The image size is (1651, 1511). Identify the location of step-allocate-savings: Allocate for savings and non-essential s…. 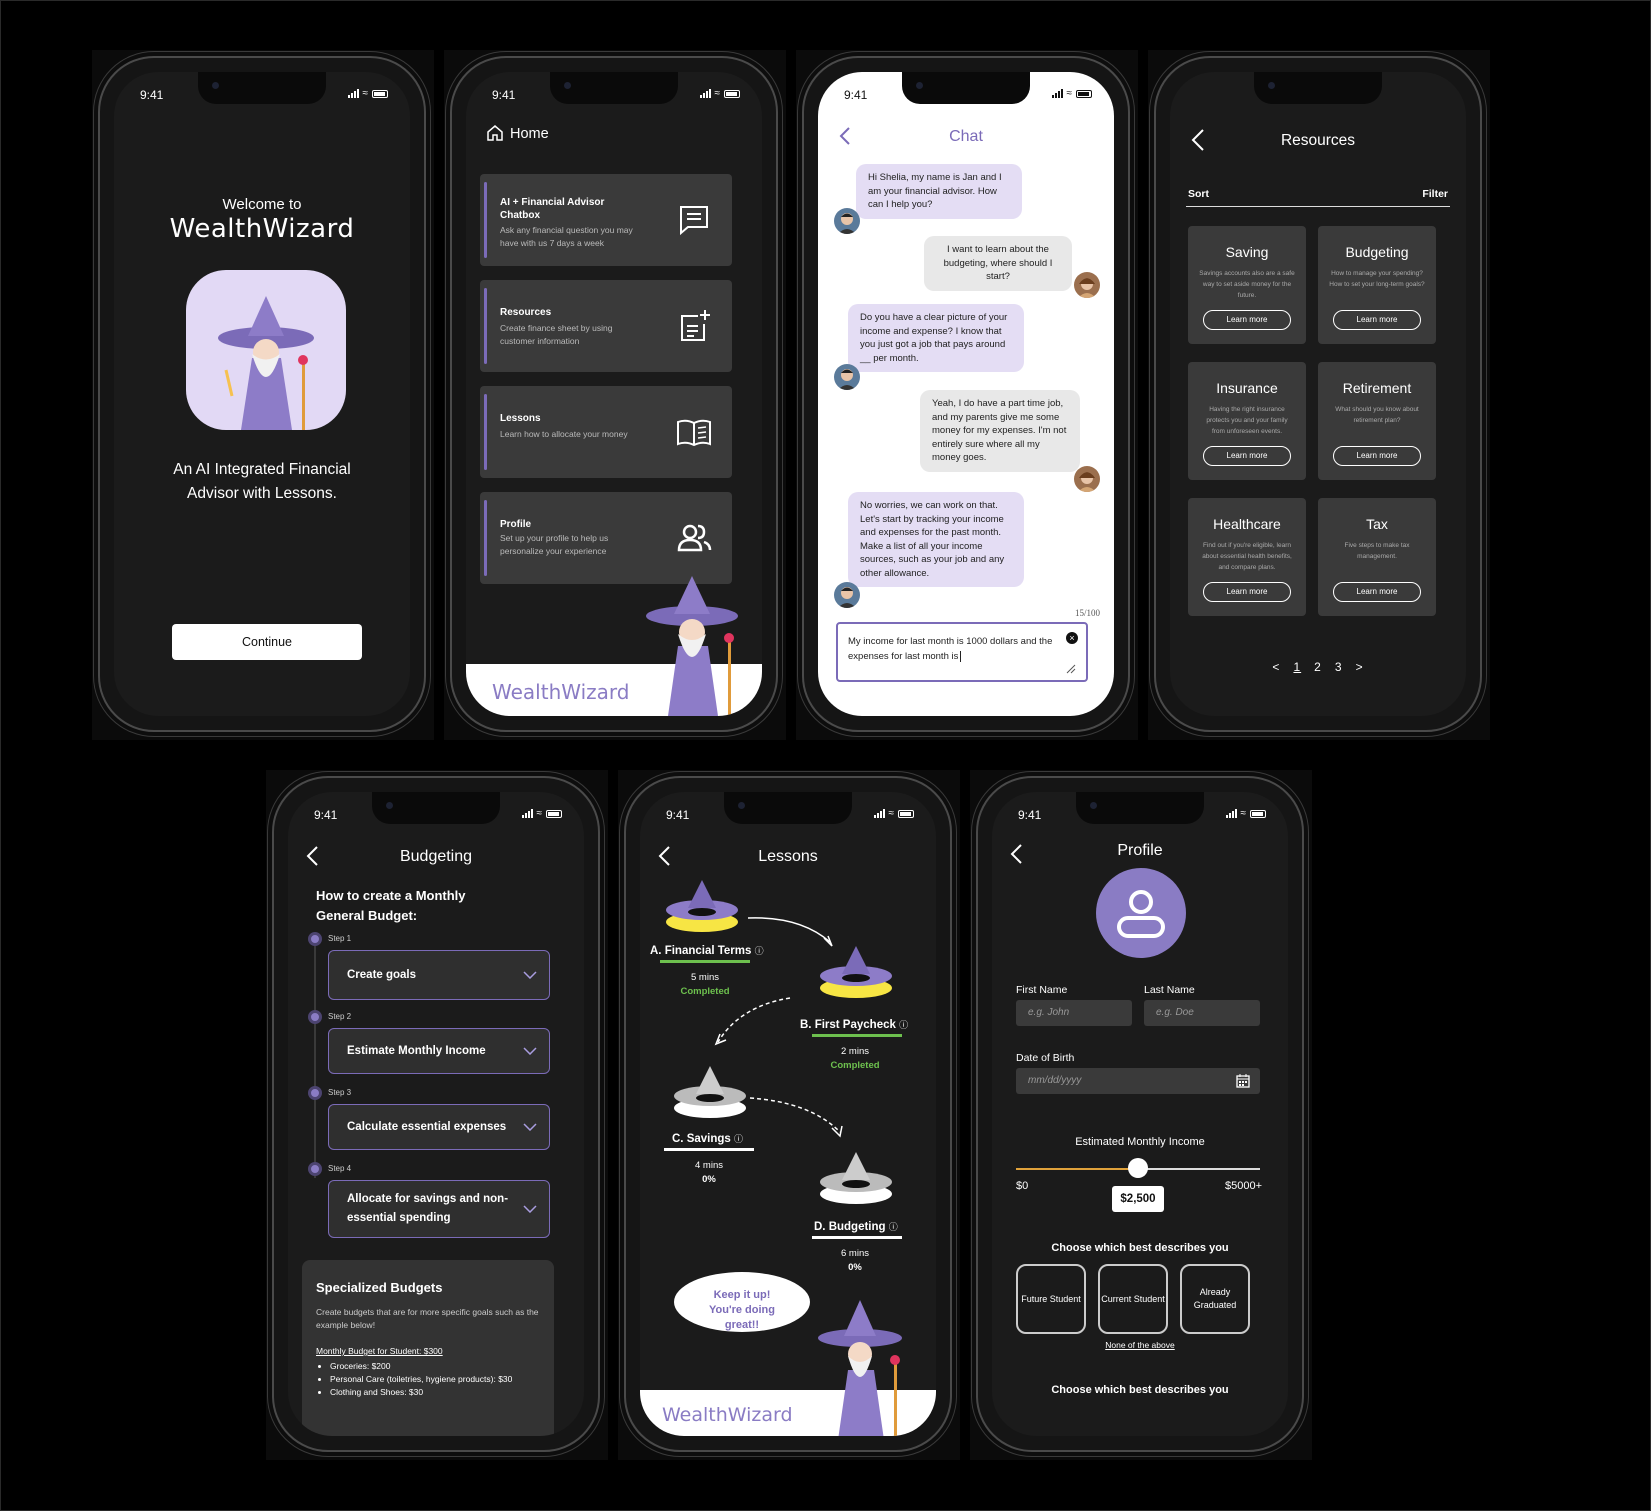
(439, 1209).